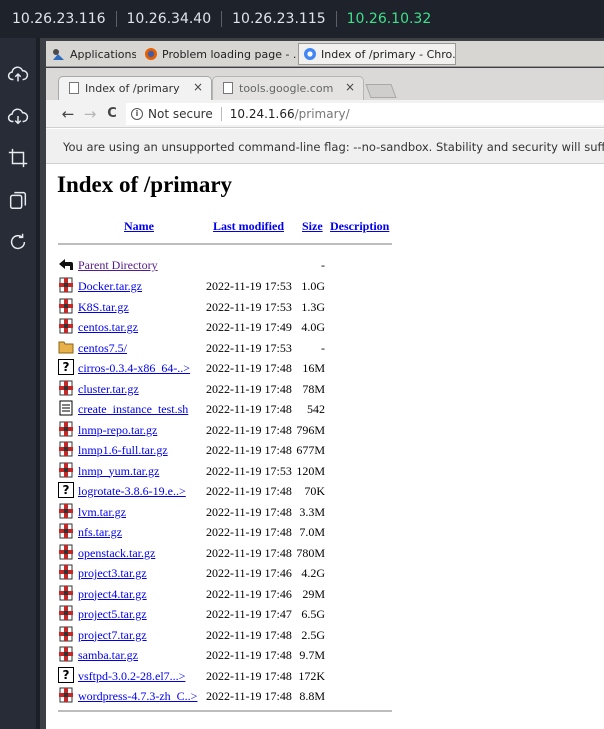 Image resolution: width=604 pixels, height=729 pixels. I want to click on tab-index-primary: Index of /primary ×, so click(135, 88).